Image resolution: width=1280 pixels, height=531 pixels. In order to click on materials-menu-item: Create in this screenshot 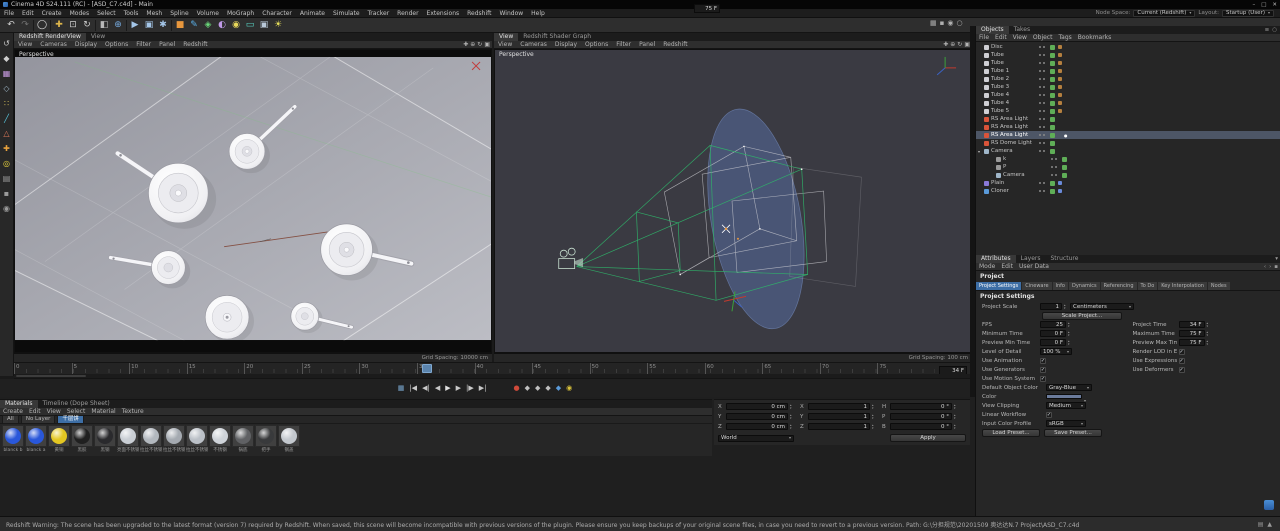, I will do `click(13, 411)`.